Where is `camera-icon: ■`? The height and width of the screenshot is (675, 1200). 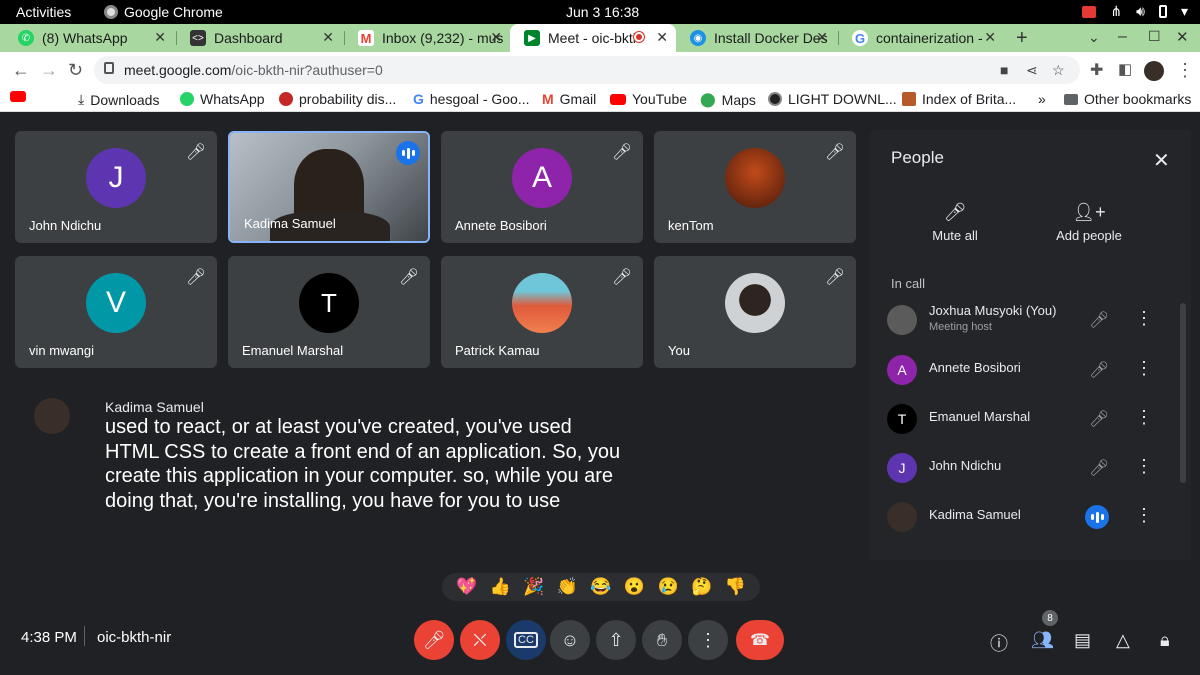
camera-icon: ■ is located at coordinates (1004, 70).